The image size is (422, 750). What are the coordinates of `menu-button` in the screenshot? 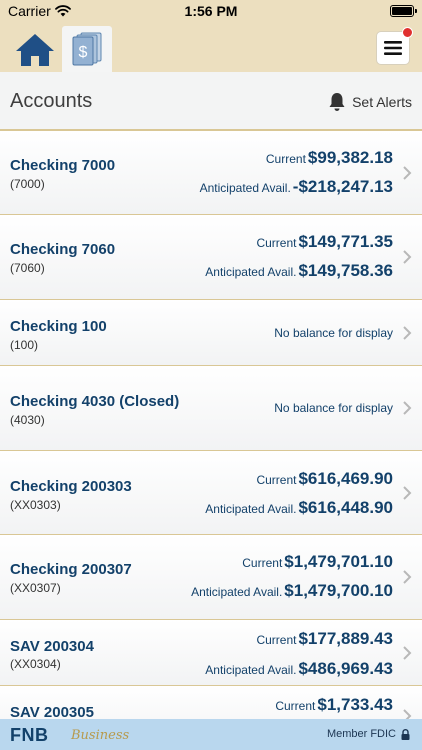 It's located at (394, 46).